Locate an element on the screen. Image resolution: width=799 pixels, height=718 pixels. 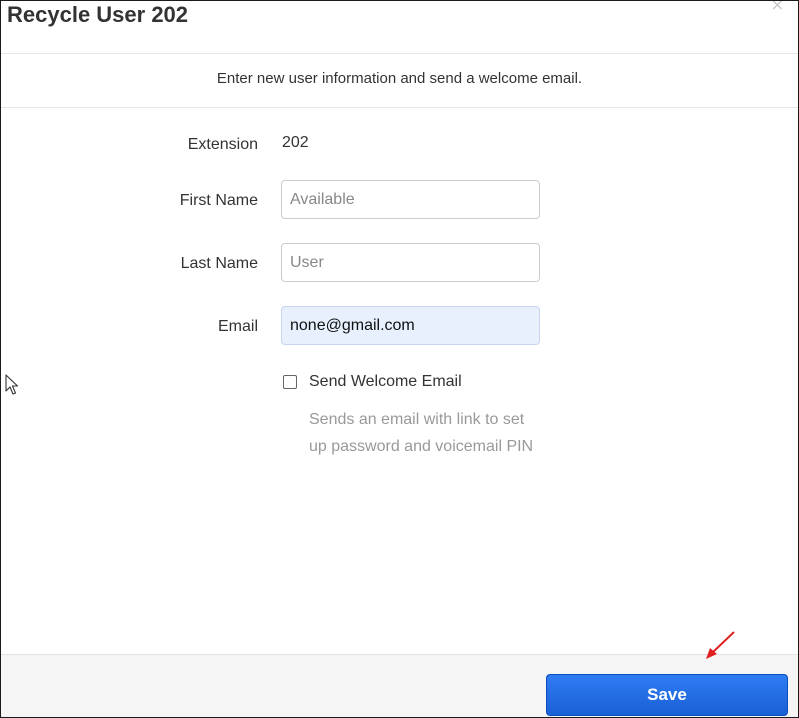
header-divider is located at coordinates (399, 53).